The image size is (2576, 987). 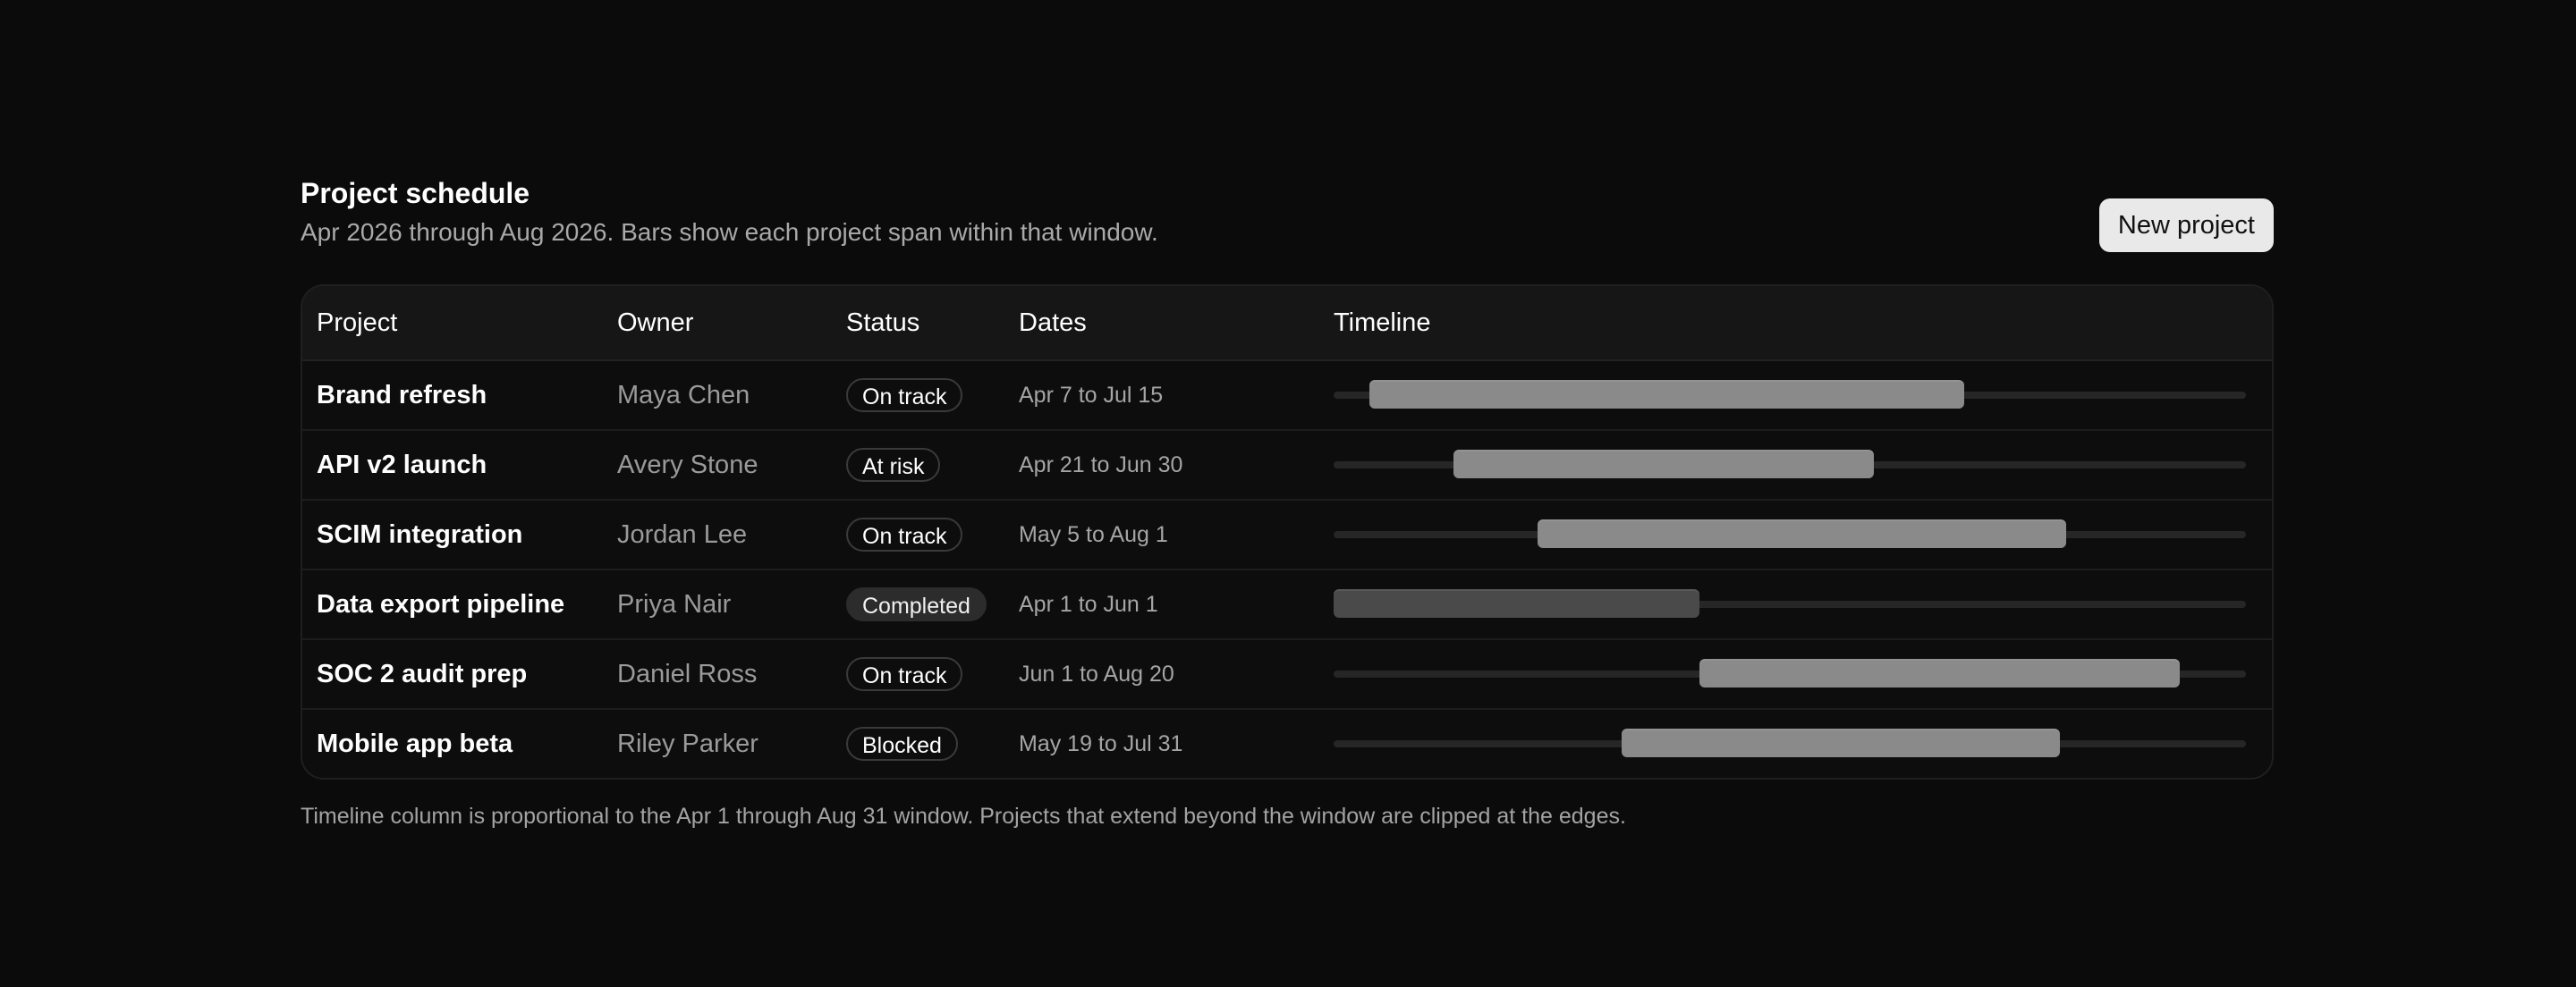 I want to click on project-name: API v2 launch, so click(x=459, y=465).